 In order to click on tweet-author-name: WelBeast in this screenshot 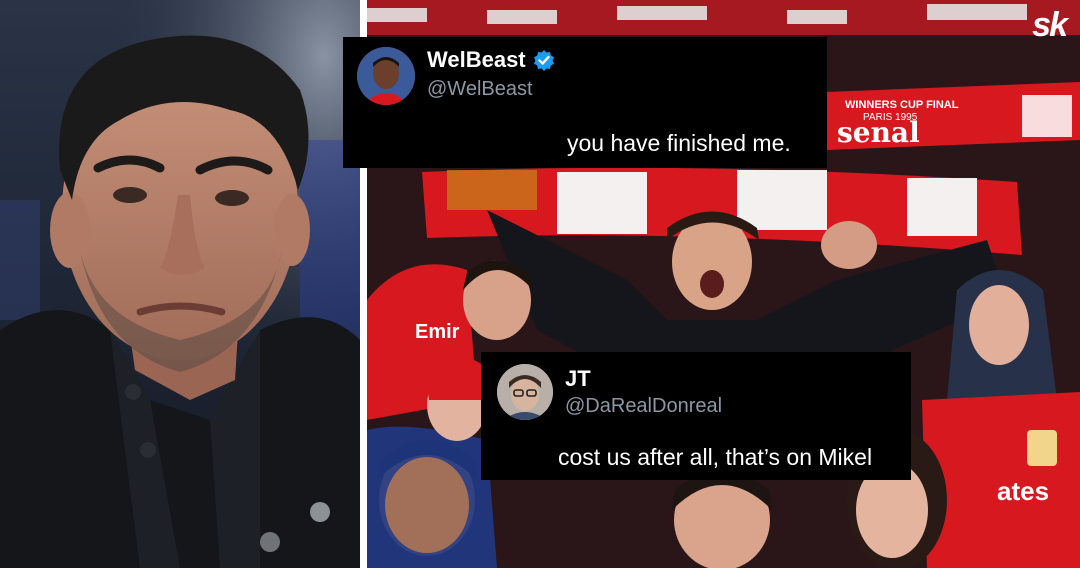, I will do `click(476, 60)`.